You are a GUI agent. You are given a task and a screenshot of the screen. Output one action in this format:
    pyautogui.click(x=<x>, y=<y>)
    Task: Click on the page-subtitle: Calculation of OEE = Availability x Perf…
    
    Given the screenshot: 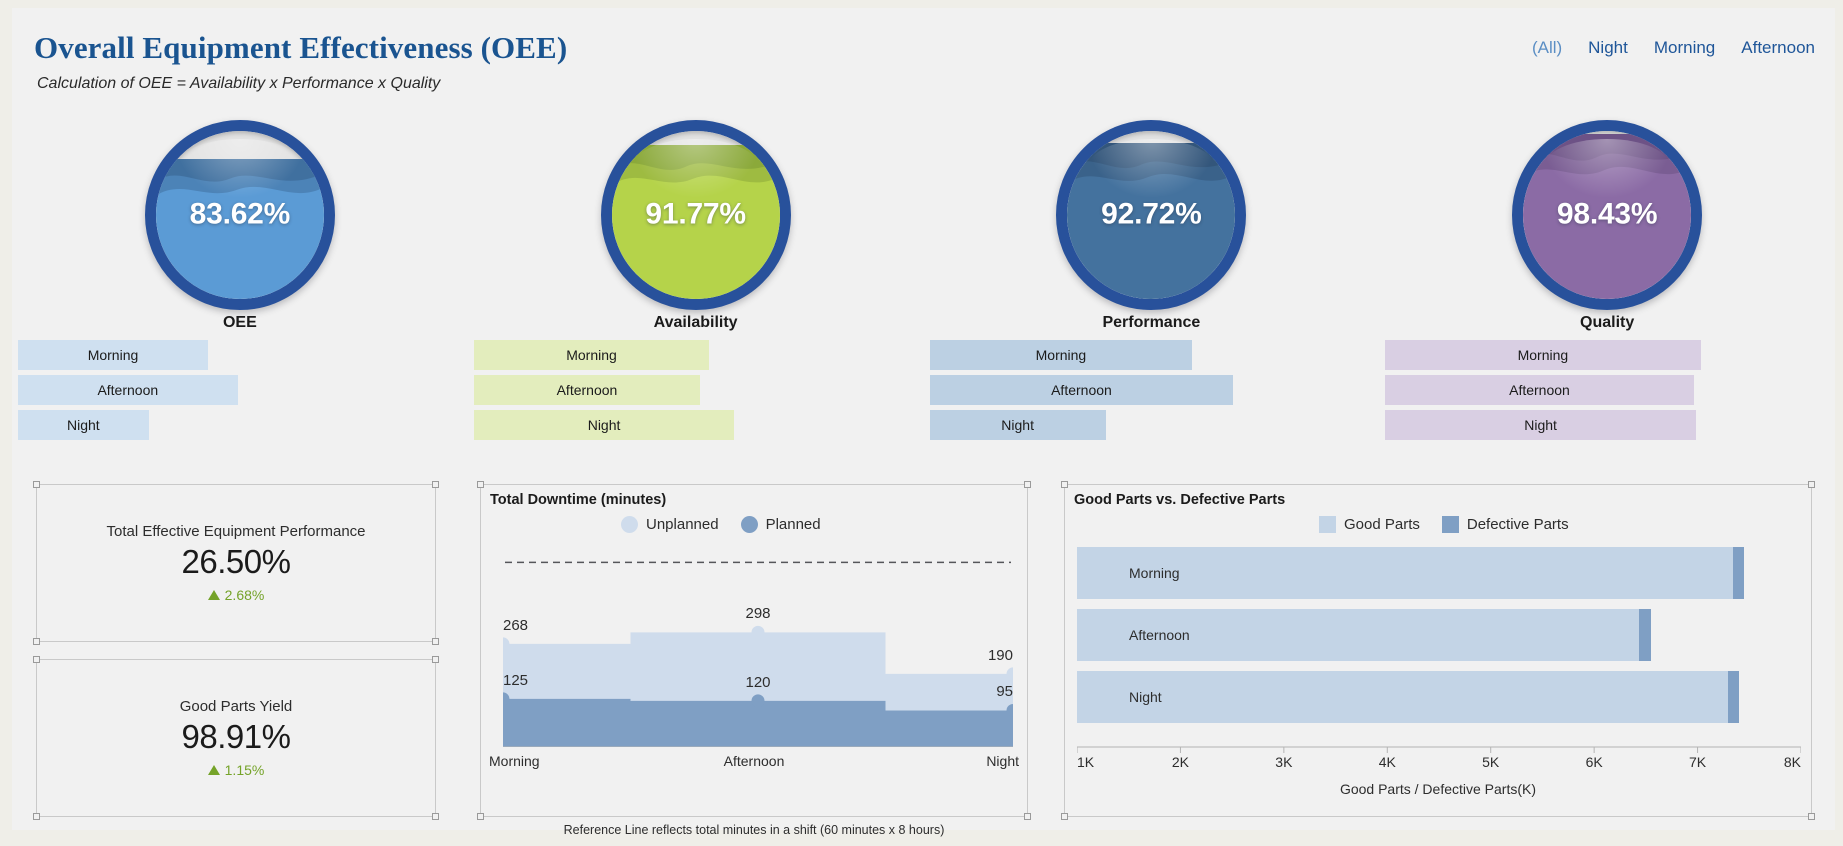 What is the action you would take?
    pyautogui.click(x=239, y=83)
    